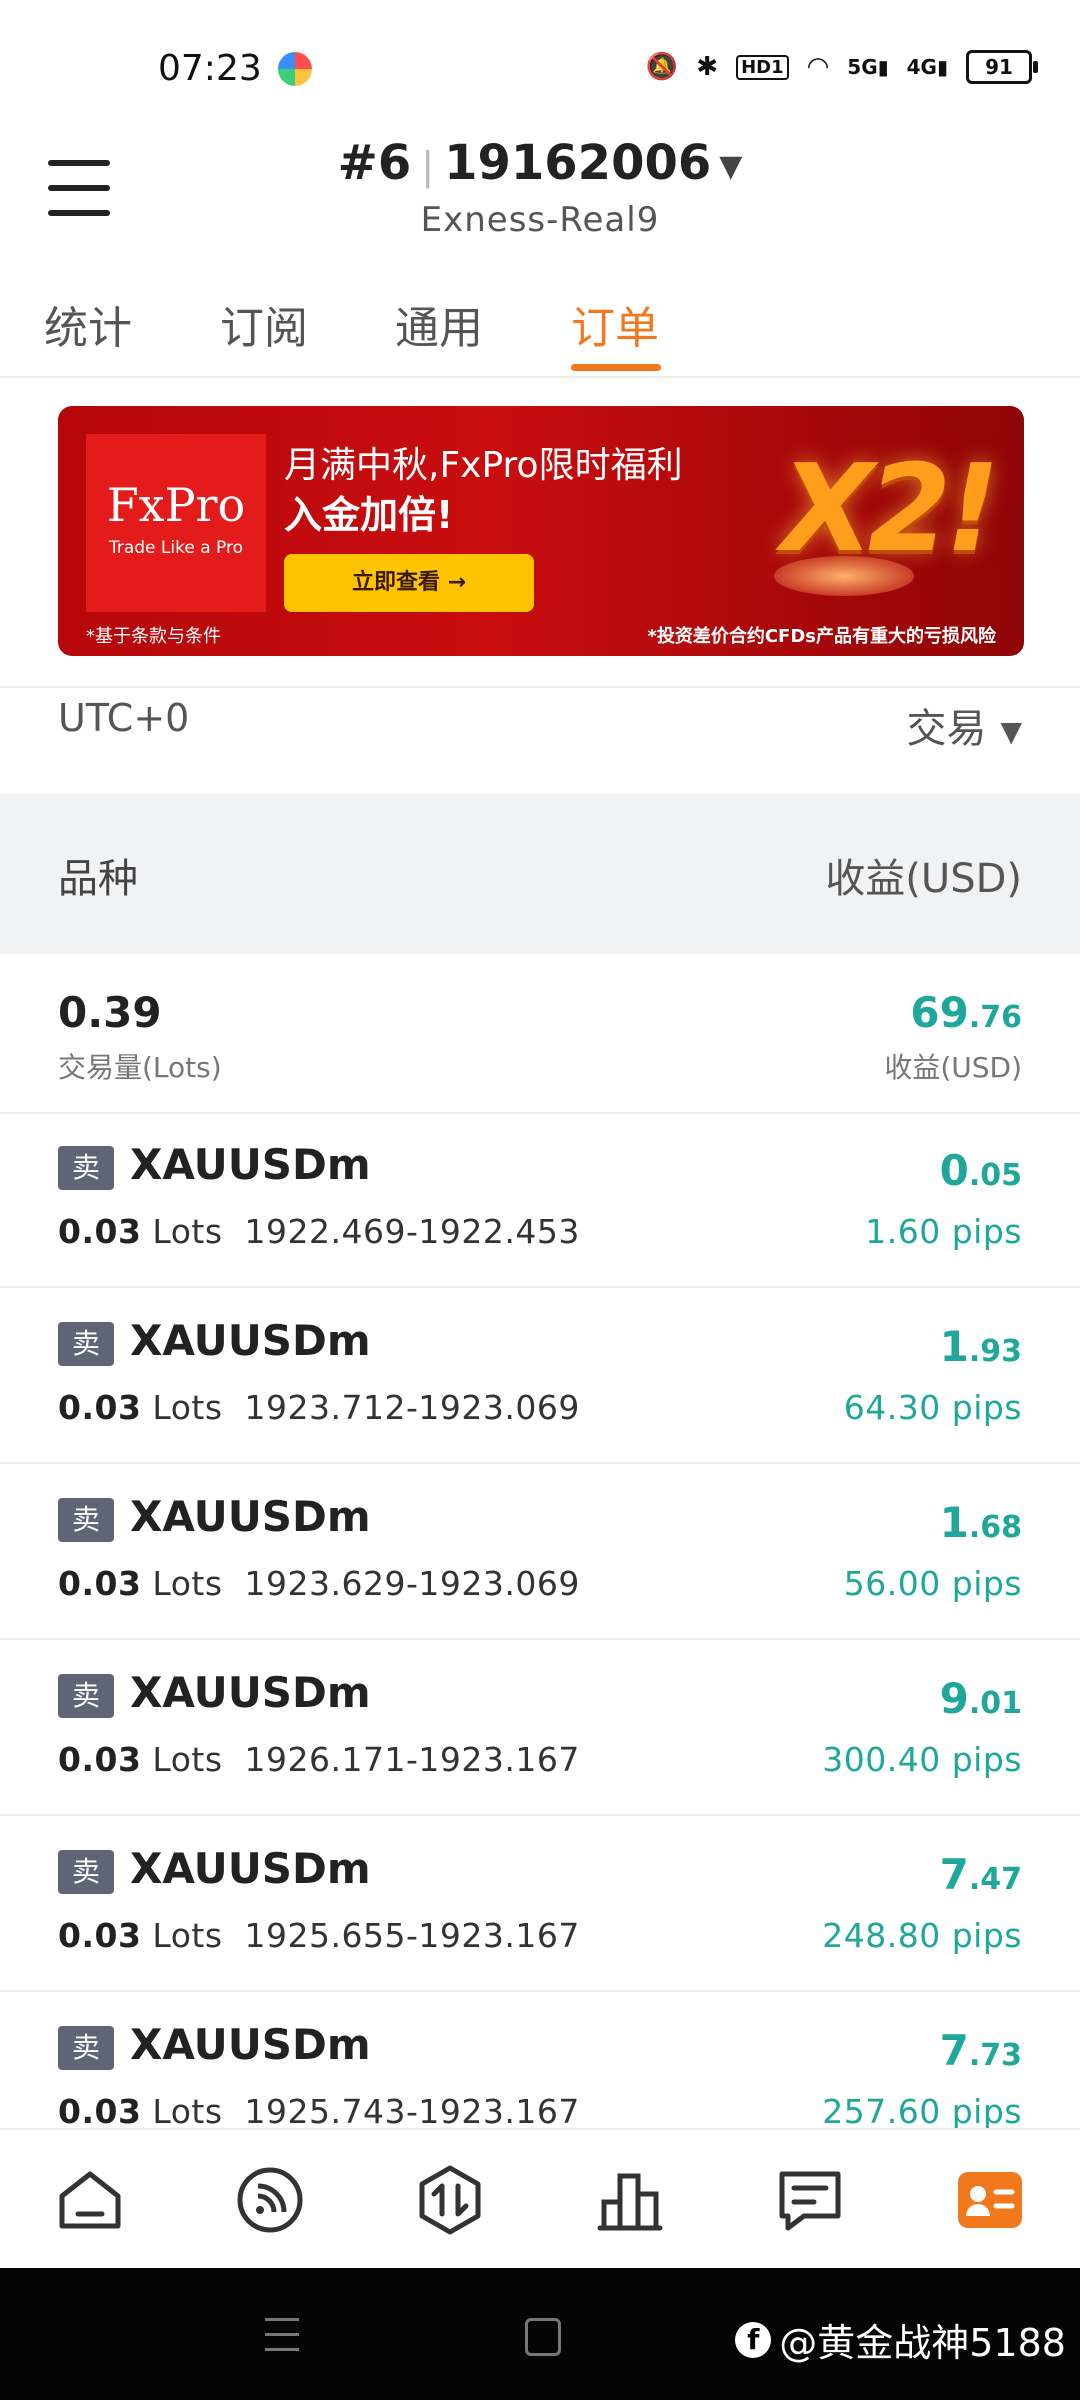 This screenshot has height=2400, width=1080. Describe the element at coordinates (153, 636) in the screenshot. I see `banner-terms-note: *基于条款与条件` at that location.